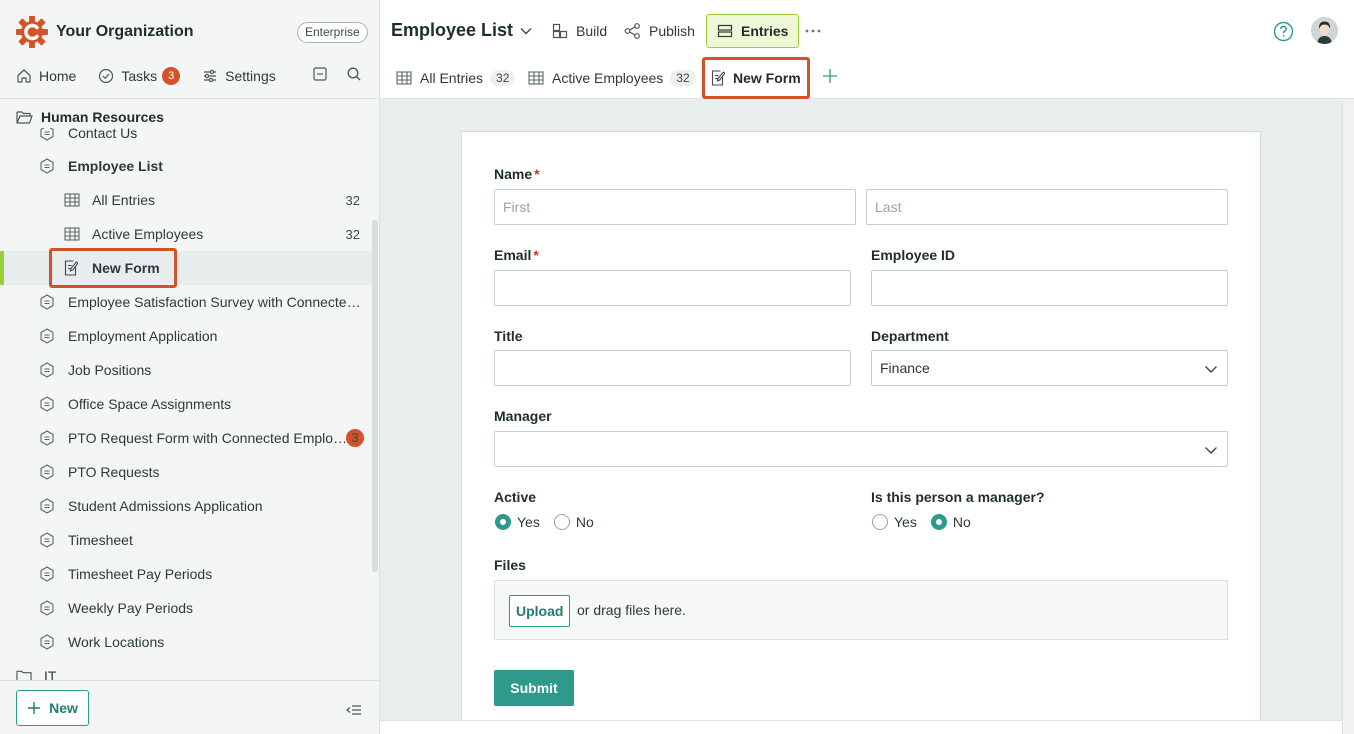  I want to click on org-header: Your Organization, so click(104, 32).